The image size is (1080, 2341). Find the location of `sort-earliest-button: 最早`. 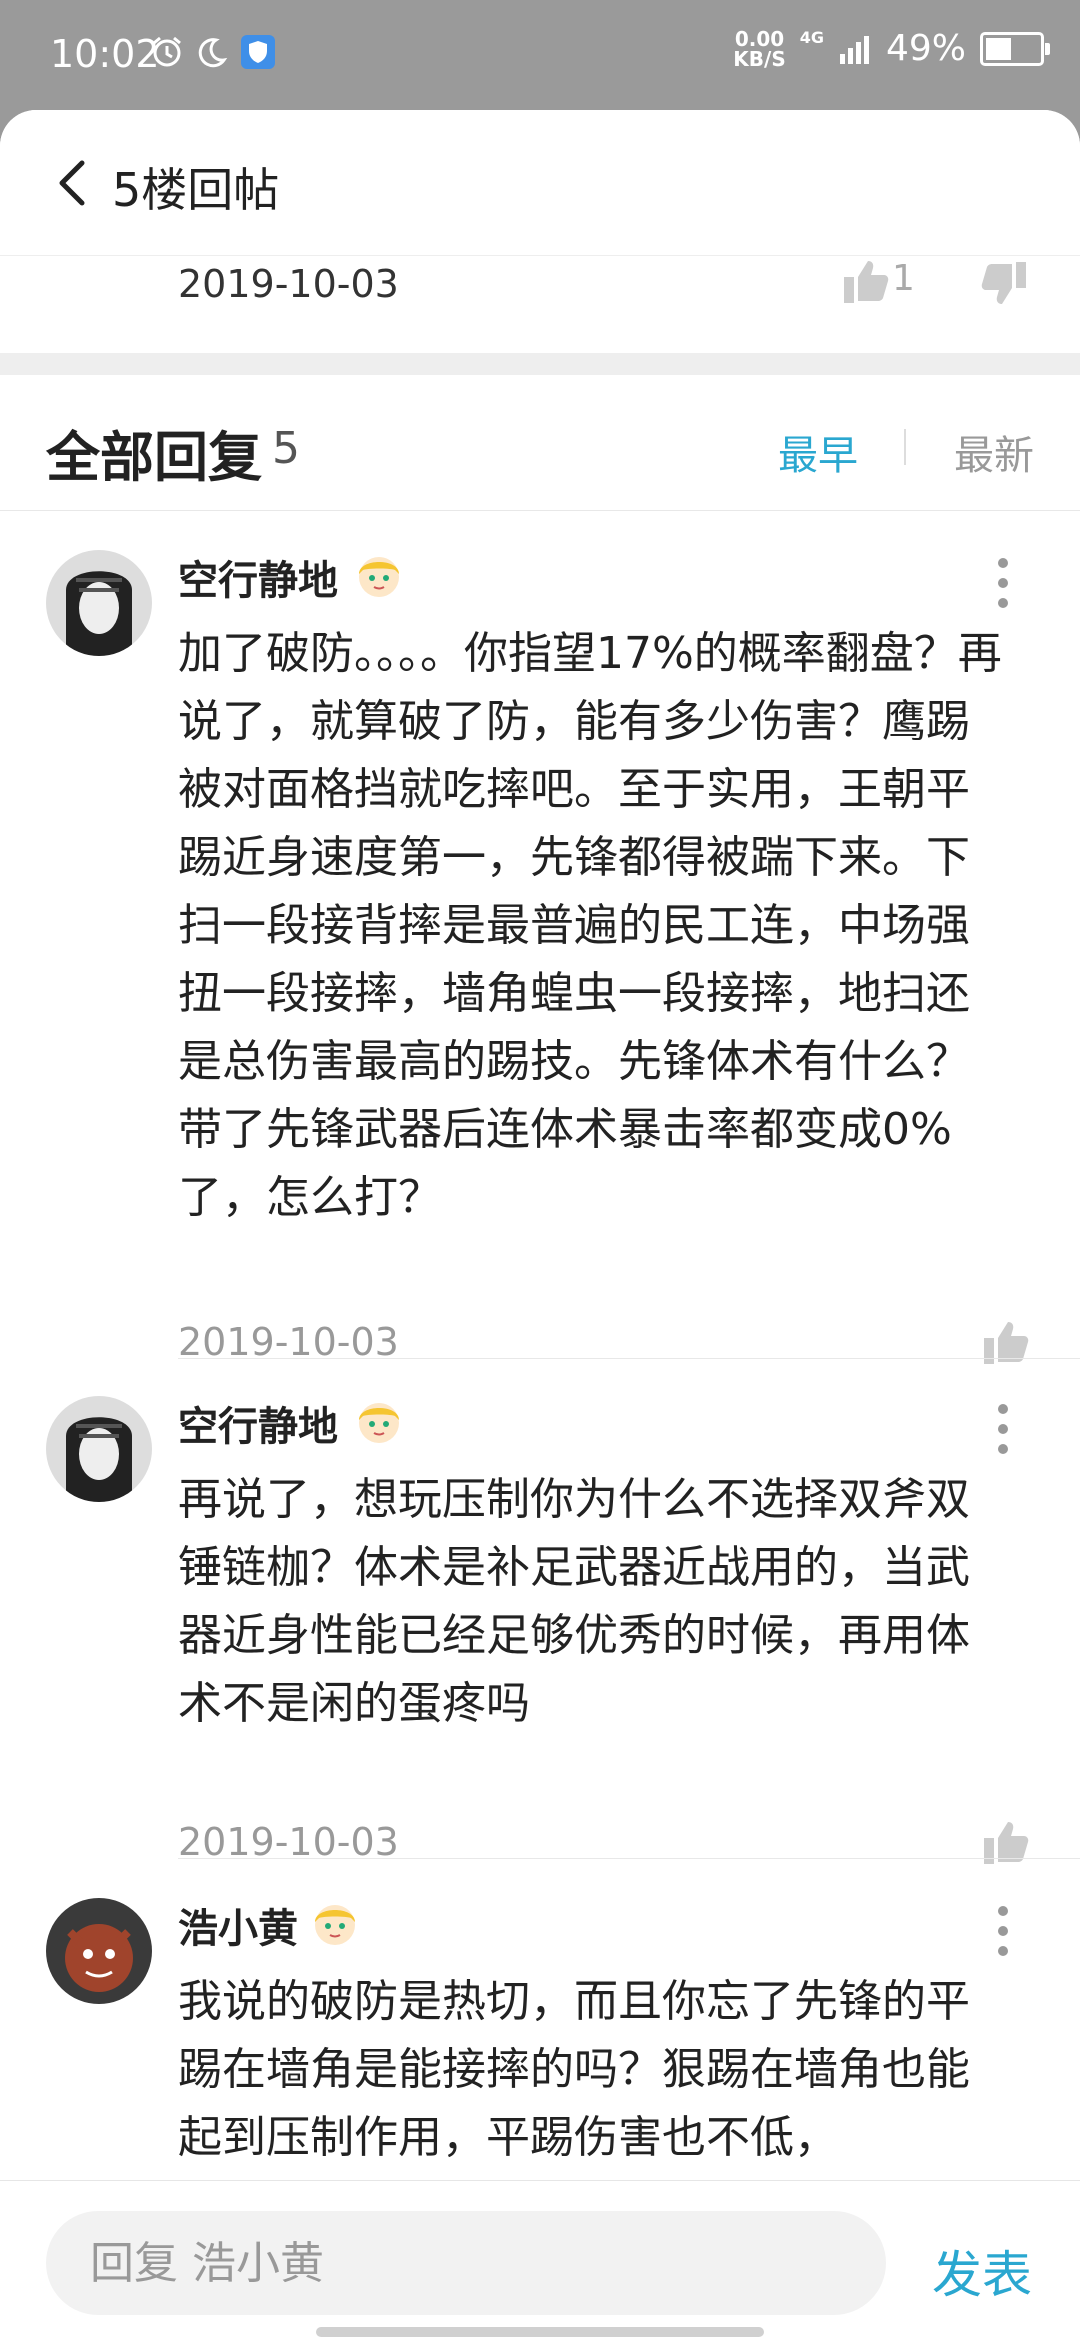

sort-earliest-button: 最早 is located at coordinates (818, 452).